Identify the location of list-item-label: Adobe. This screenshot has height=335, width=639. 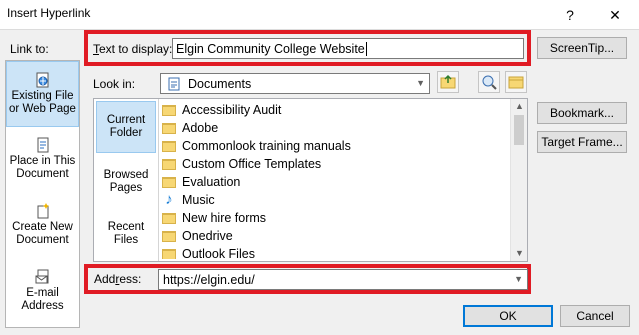
(200, 128).